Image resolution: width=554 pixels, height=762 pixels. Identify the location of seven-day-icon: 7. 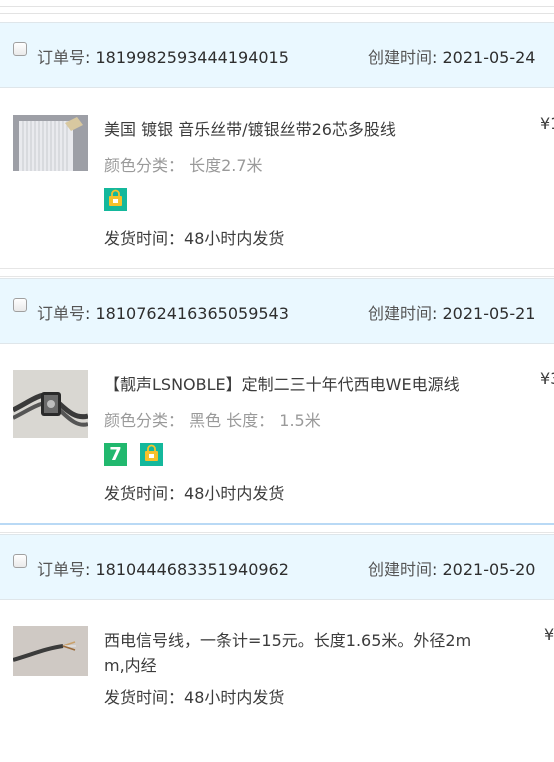
(115, 454).